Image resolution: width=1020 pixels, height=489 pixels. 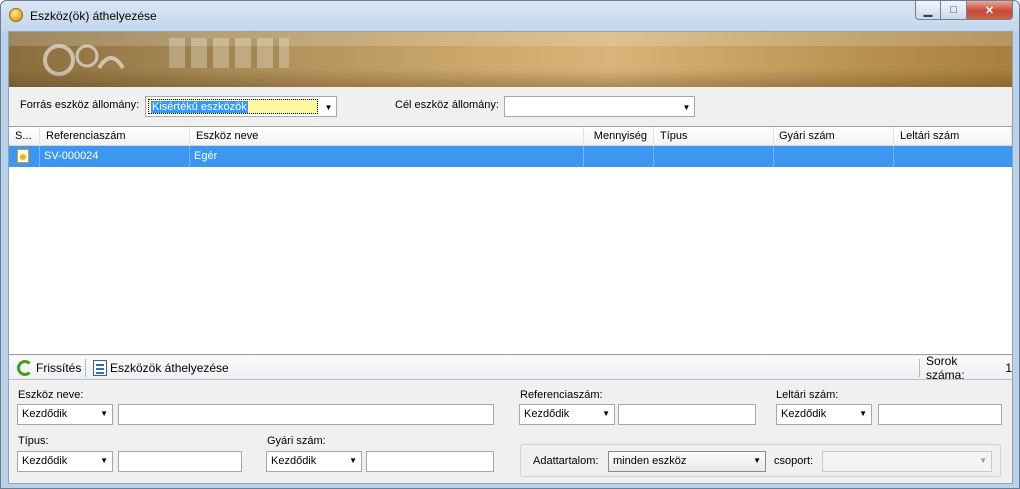 I want to click on app-icon, so click(x=16, y=15).